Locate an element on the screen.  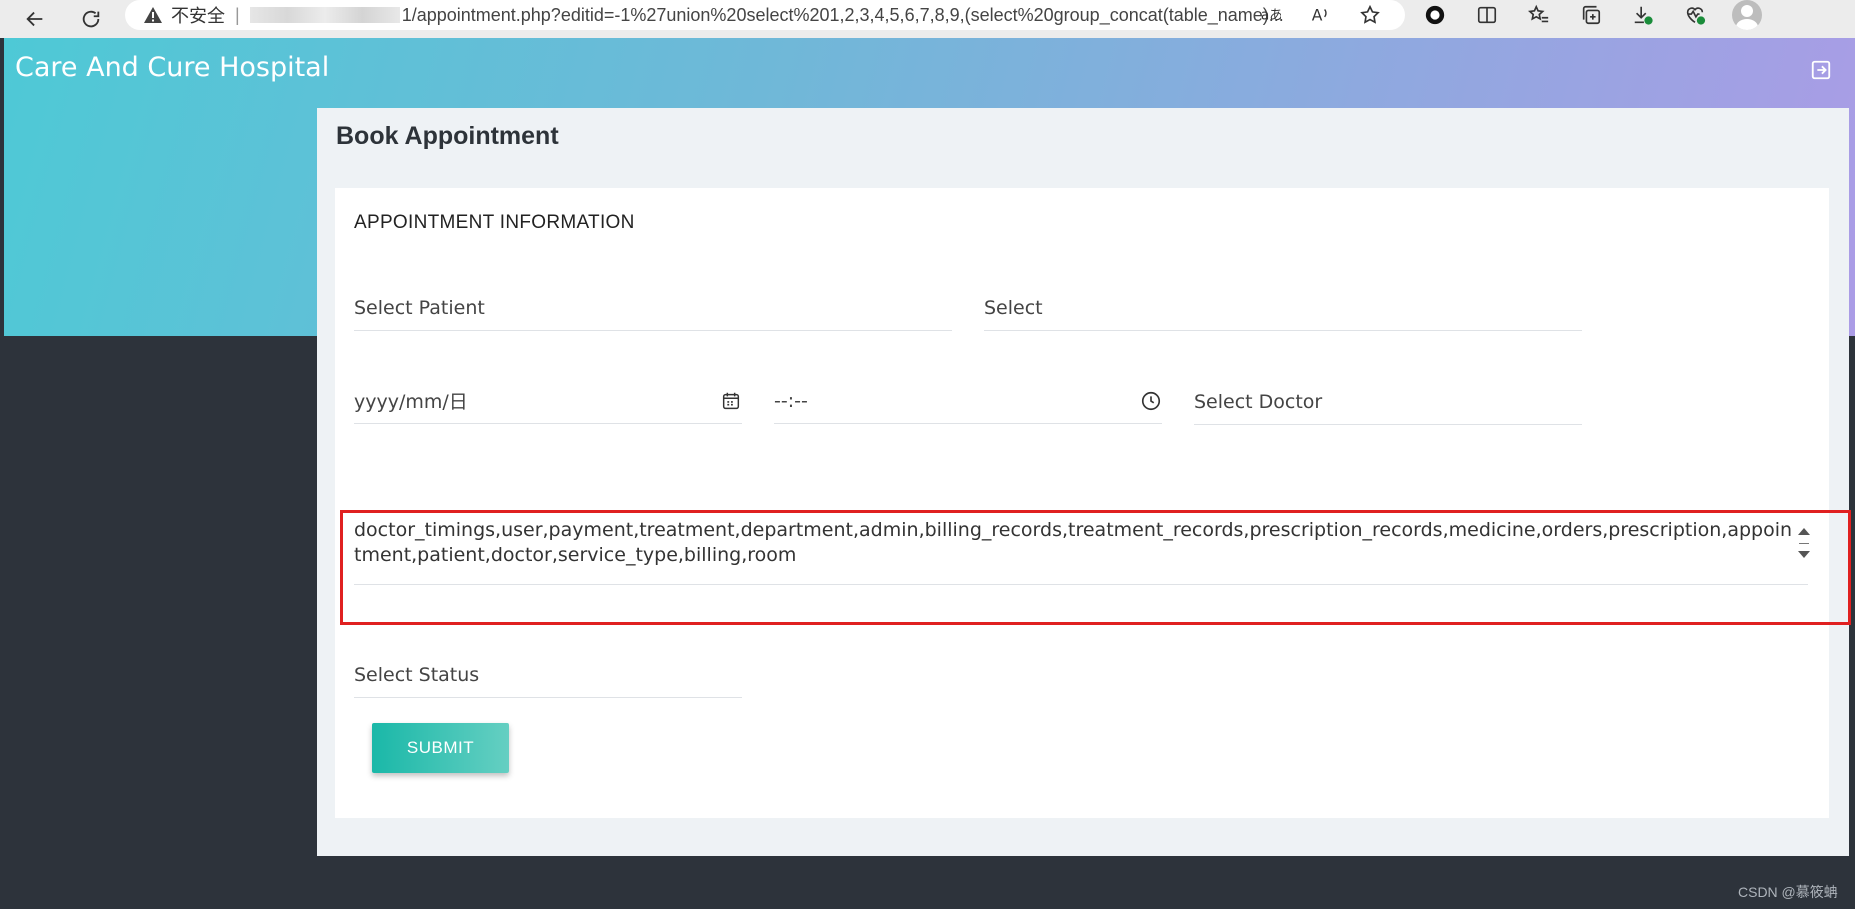
time-input-placeholder: --:-- is located at coordinates (791, 400).